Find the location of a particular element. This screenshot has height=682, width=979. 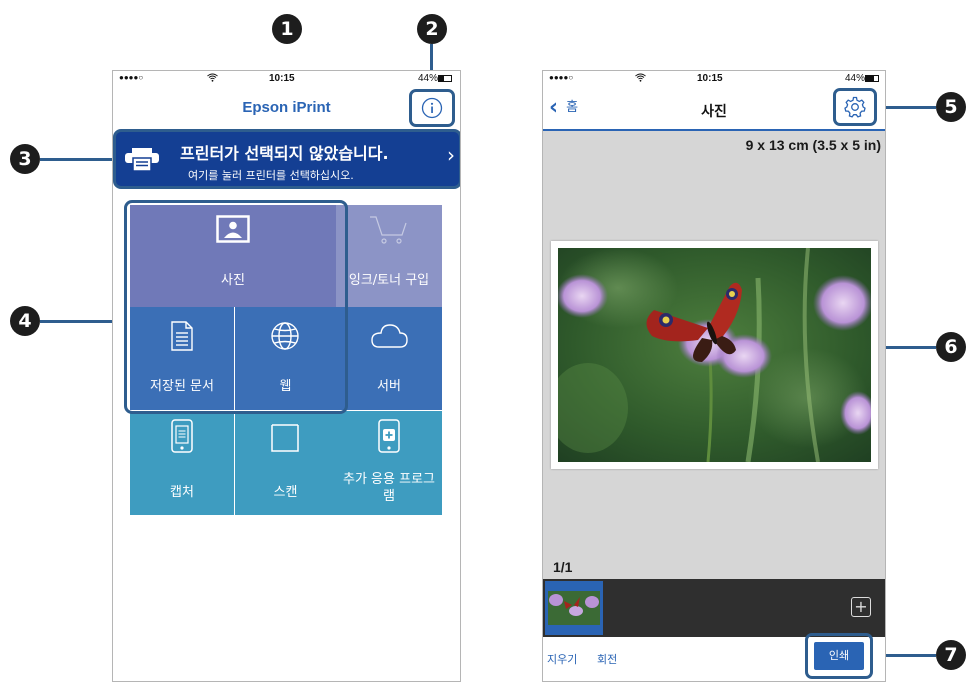

highlight-main-features is located at coordinates (236, 307).